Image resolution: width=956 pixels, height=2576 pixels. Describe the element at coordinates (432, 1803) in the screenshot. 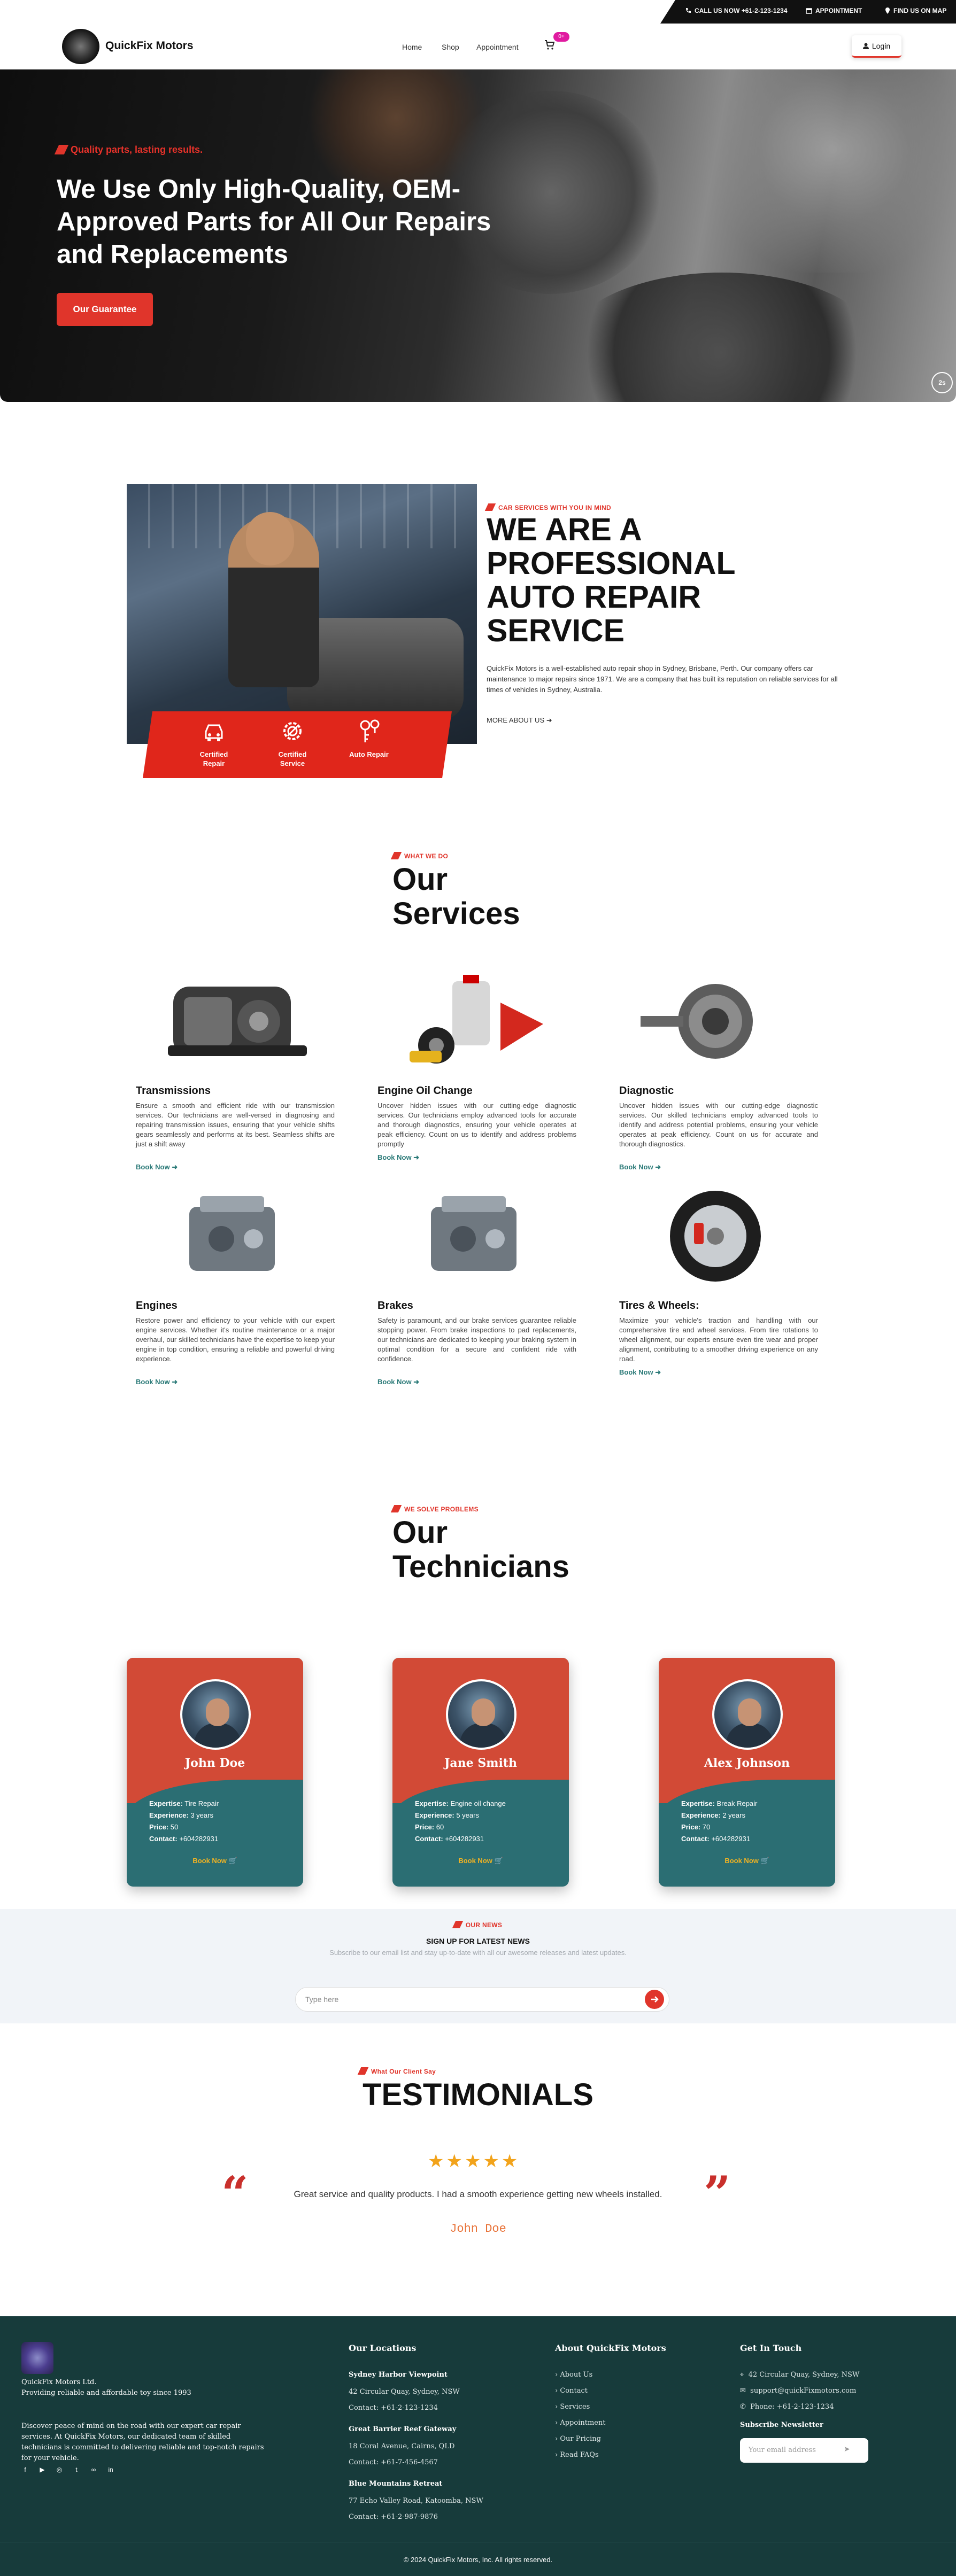

I see `label: Expertise:` at that location.